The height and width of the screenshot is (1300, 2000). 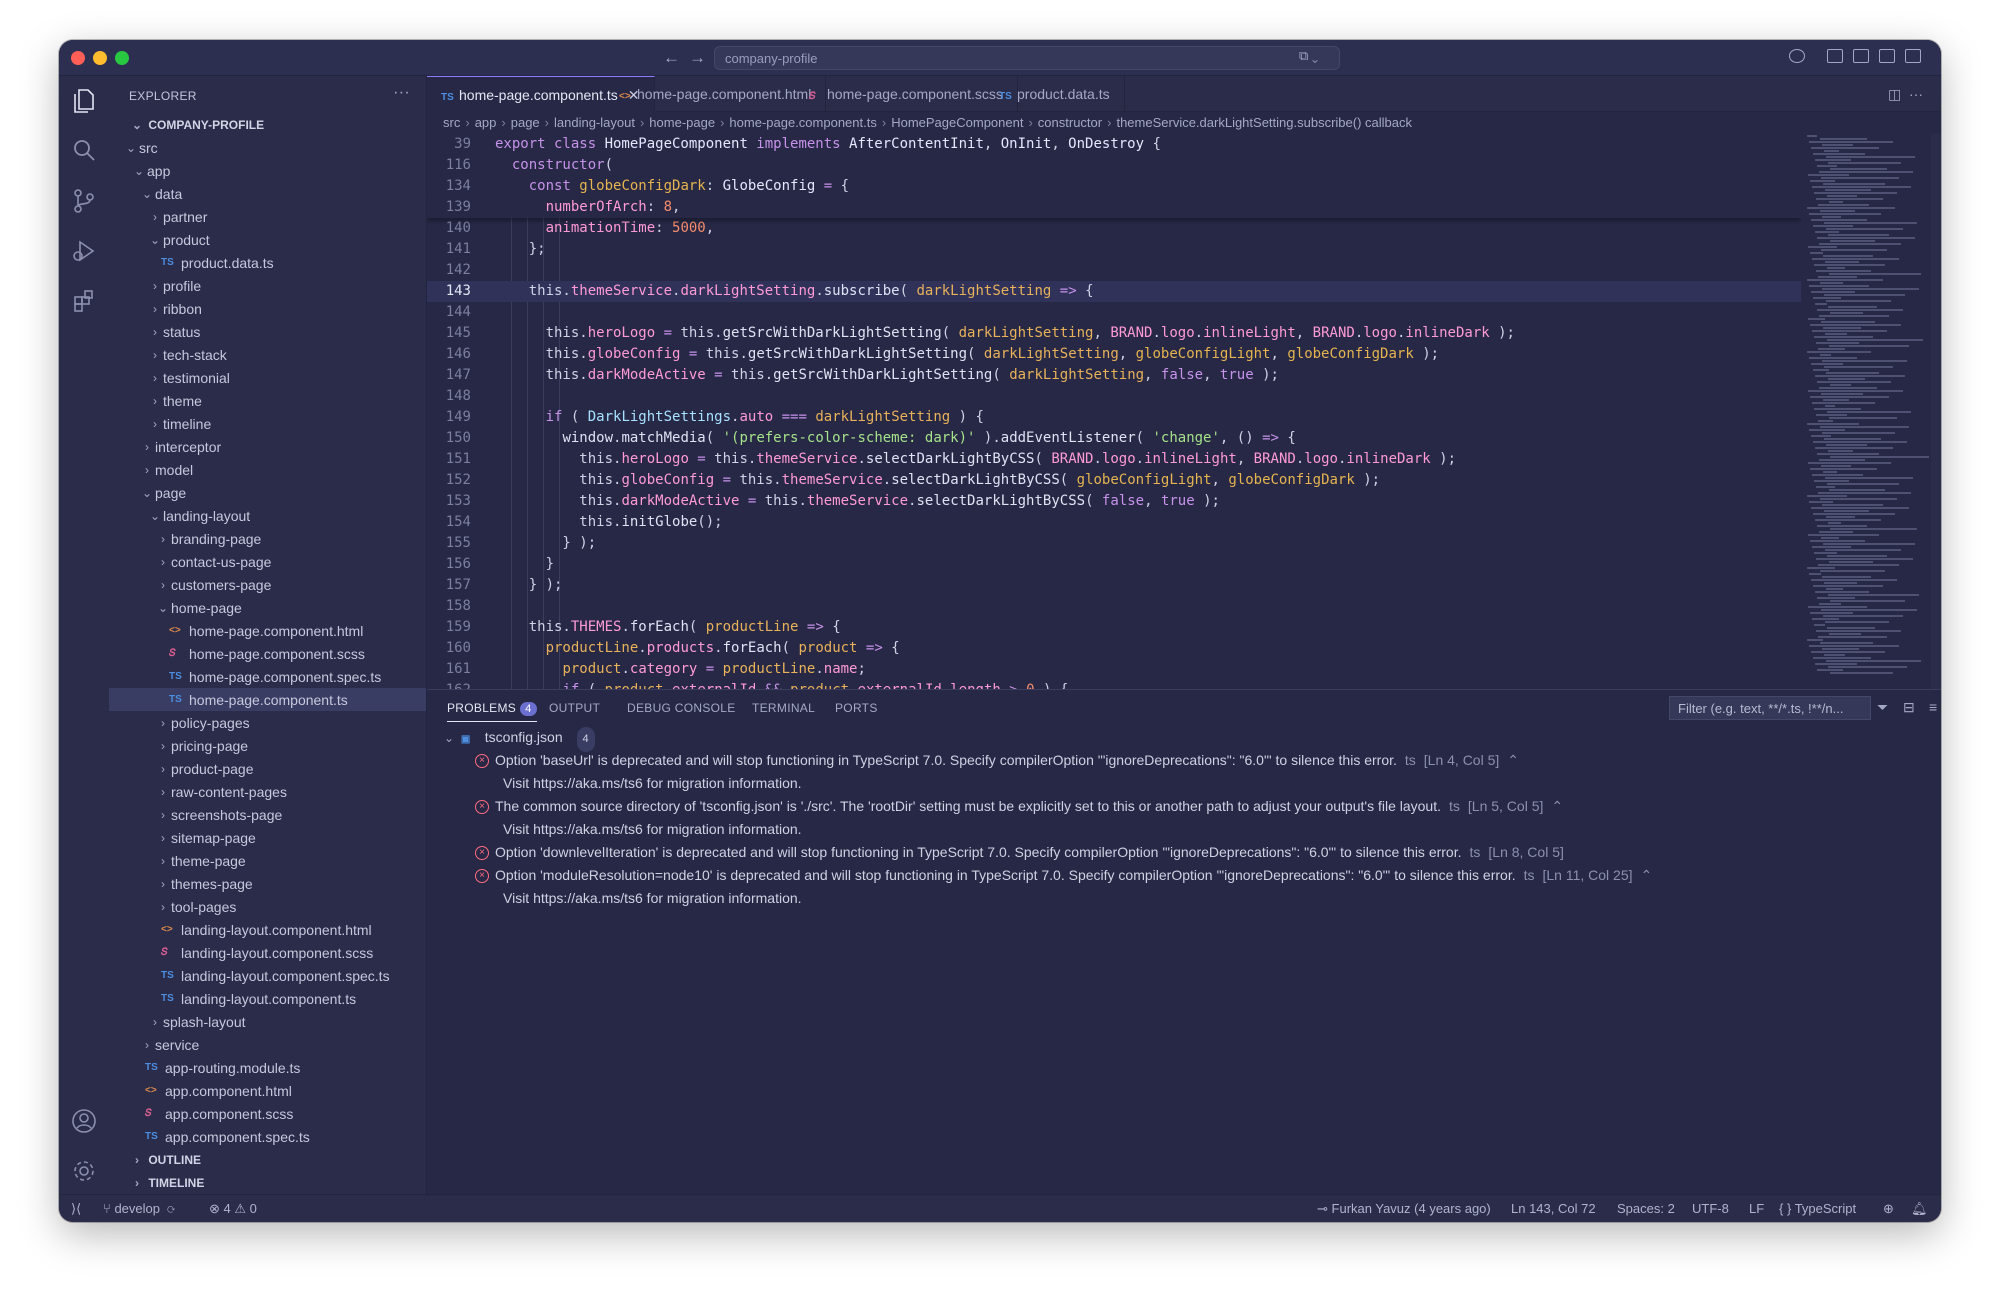 I want to click on tree-item: ⌄ app, so click(x=267, y=170).